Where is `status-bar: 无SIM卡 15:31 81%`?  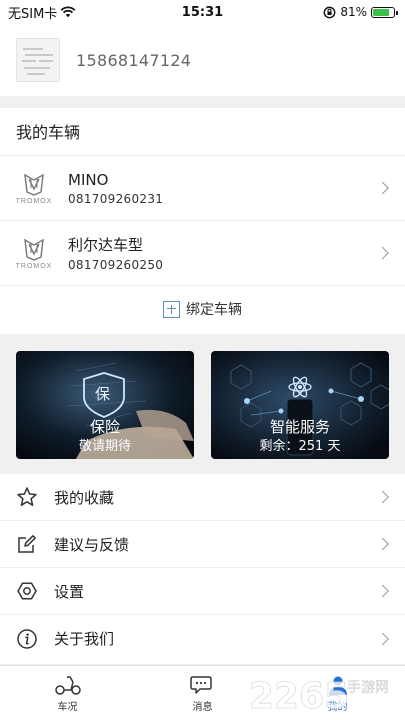 status-bar: 无SIM卡 15:31 81% is located at coordinates (202, 12).